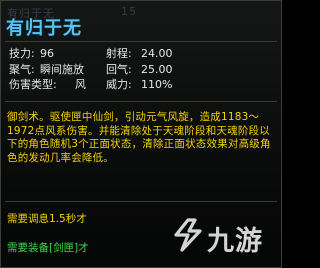 The image size is (320, 268). What do you see at coordinates (157, 53) in the screenshot?
I see `stat-value-range: 24.00` at bounding box center [157, 53].